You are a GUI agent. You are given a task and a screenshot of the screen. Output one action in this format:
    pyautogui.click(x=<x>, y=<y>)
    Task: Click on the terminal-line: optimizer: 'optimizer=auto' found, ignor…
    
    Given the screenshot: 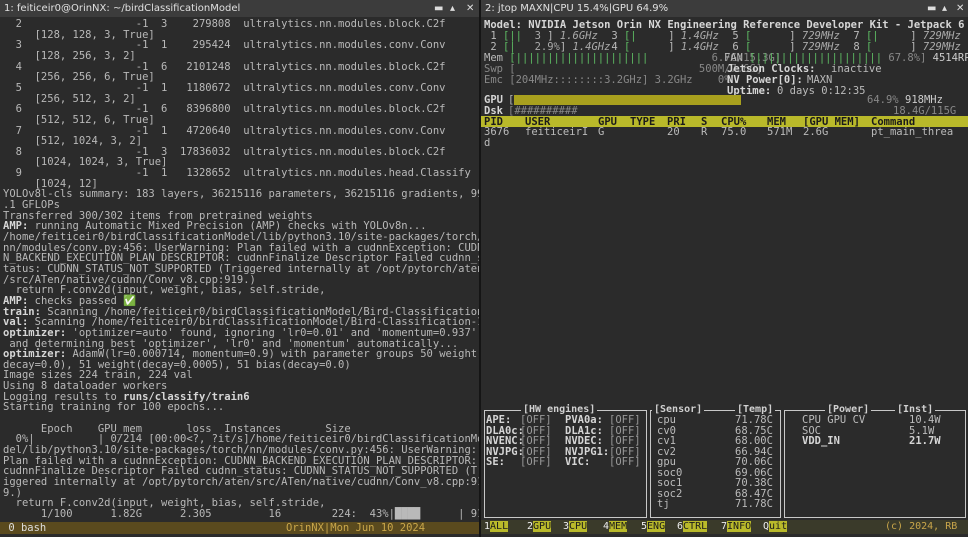 What is the action you would take?
    pyautogui.click(x=240, y=333)
    